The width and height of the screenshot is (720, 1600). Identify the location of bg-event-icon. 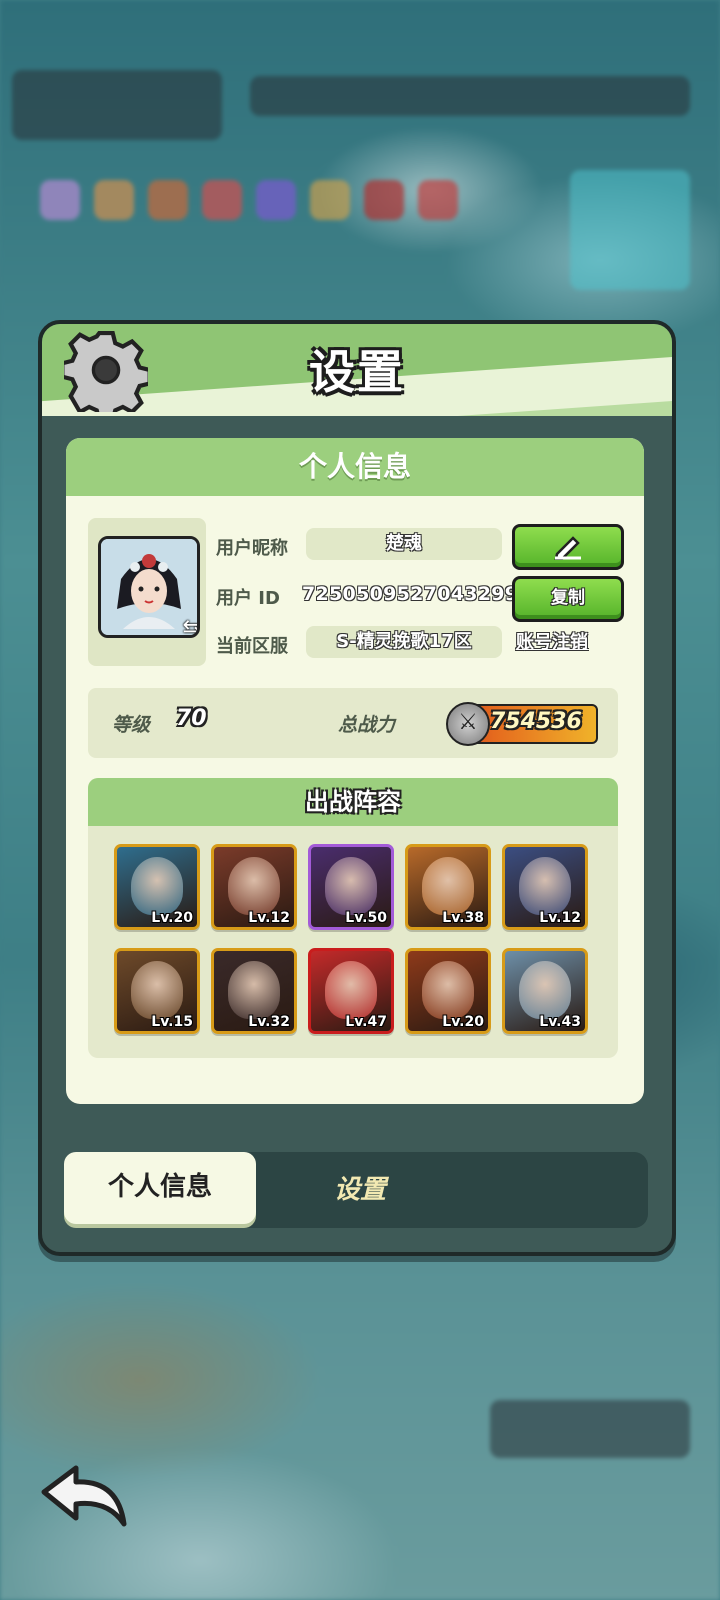
(630, 230).